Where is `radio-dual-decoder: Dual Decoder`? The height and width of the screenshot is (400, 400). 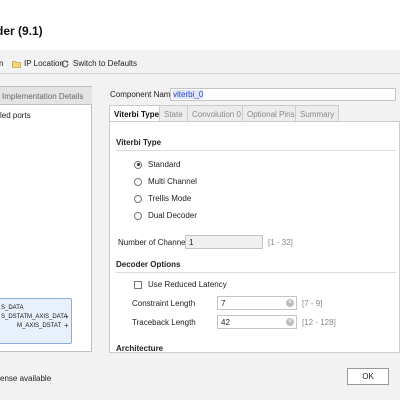
radio-dual-decoder: Dual Decoder is located at coordinates (165, 215).